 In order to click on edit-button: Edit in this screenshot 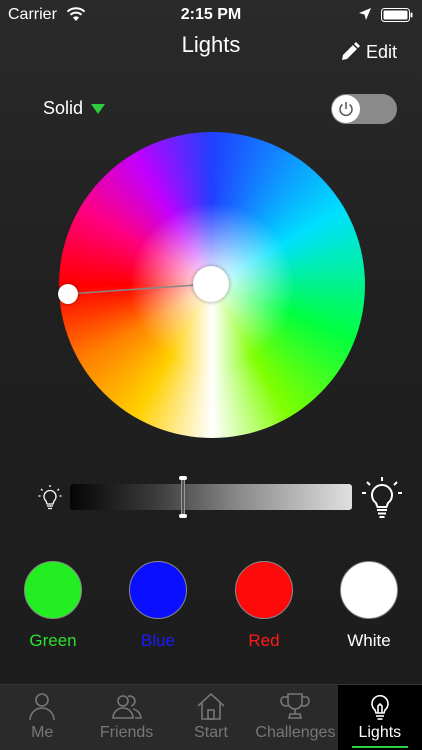, I will do `click(368, 52)`.